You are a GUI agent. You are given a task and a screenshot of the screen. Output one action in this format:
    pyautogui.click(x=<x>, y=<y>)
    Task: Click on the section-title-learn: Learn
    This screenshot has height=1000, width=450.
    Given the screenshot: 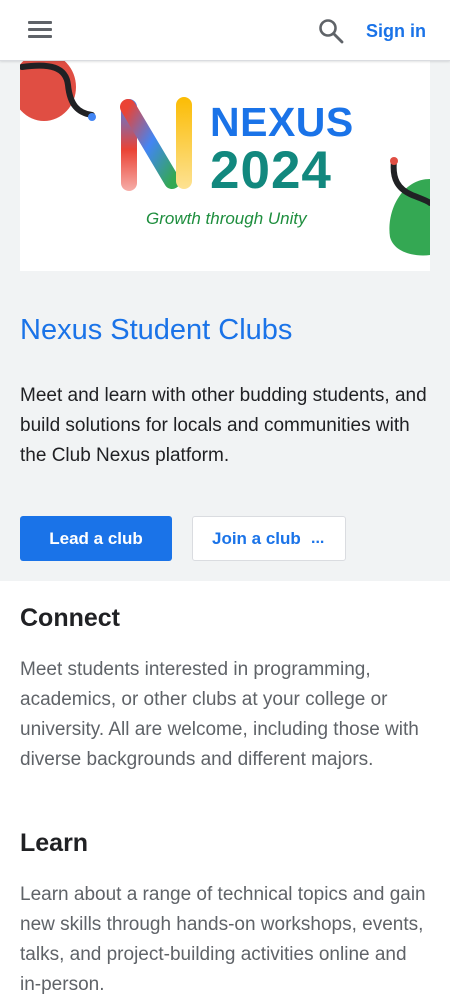 What is the action you would take?
    pyautogui.click(x=54, y=843)
    